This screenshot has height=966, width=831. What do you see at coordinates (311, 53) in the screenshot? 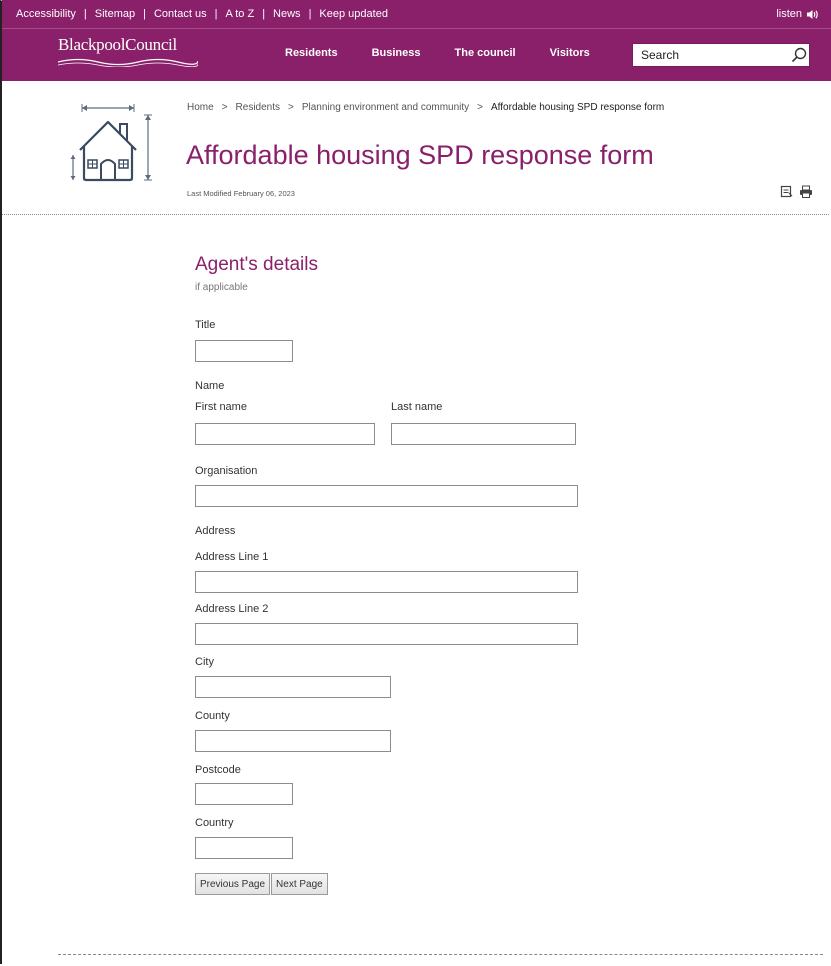
I see `nav-residents: Residents` at bounding box center [311, 53].